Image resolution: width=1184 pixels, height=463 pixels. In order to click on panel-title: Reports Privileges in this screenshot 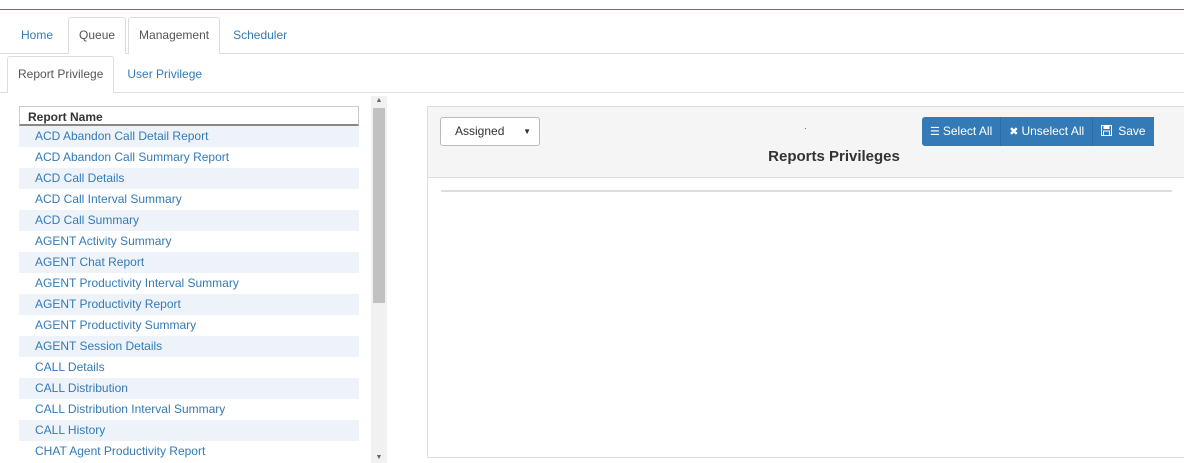, I will do `click(834, 156)`.